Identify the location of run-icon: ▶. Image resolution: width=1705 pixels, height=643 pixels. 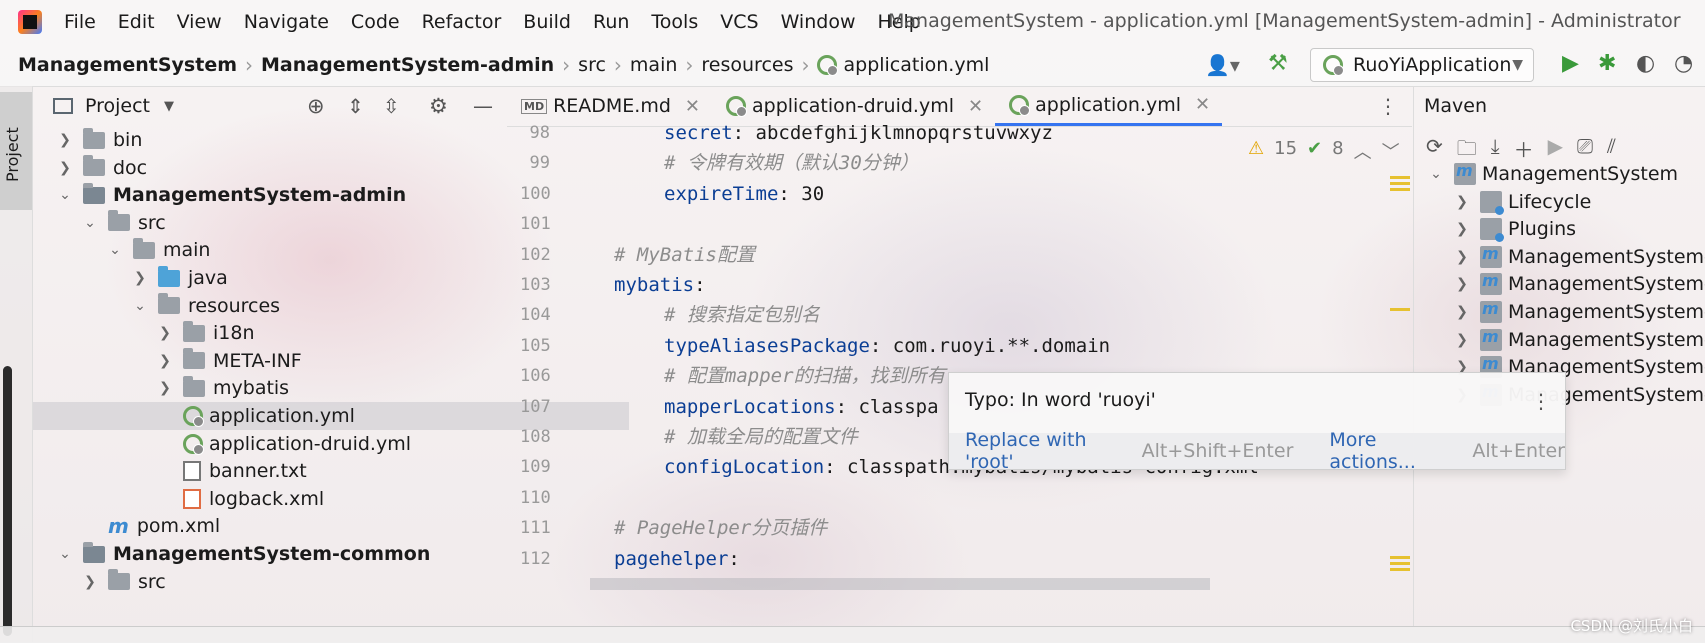
(1572, 63).